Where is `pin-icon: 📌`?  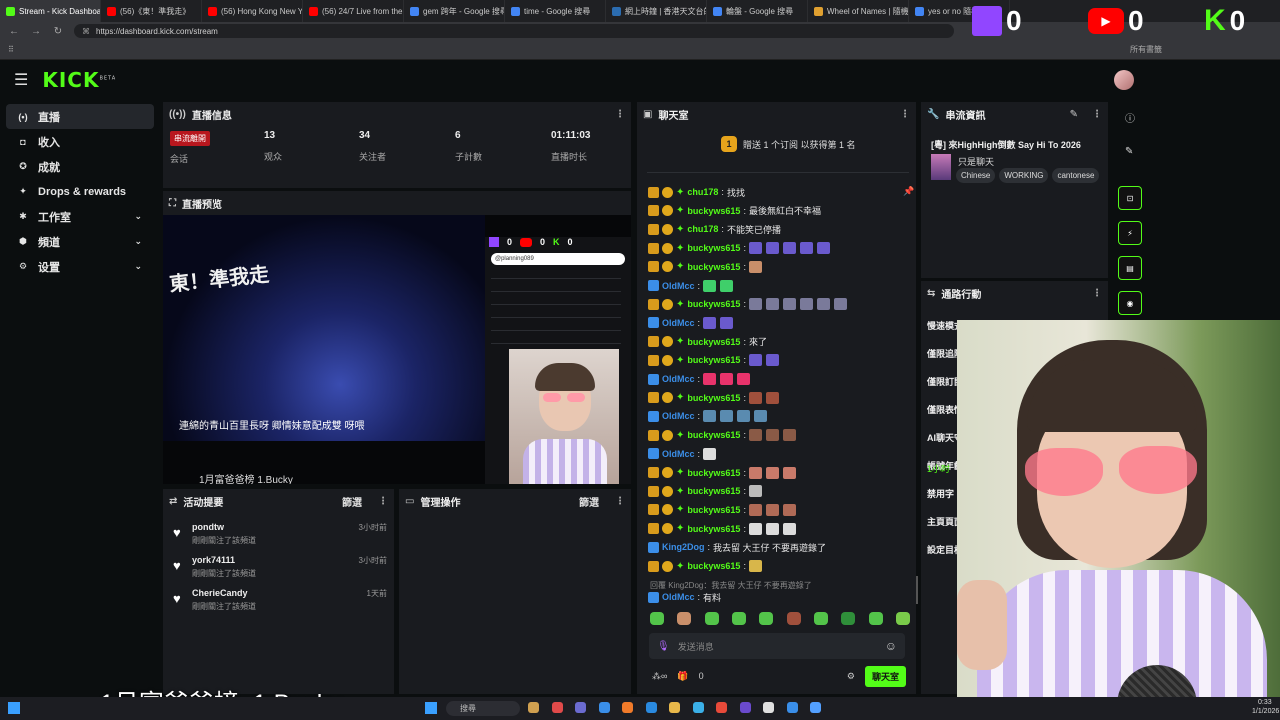
pin-icon: 📌 is located at coordinates (908, 191).